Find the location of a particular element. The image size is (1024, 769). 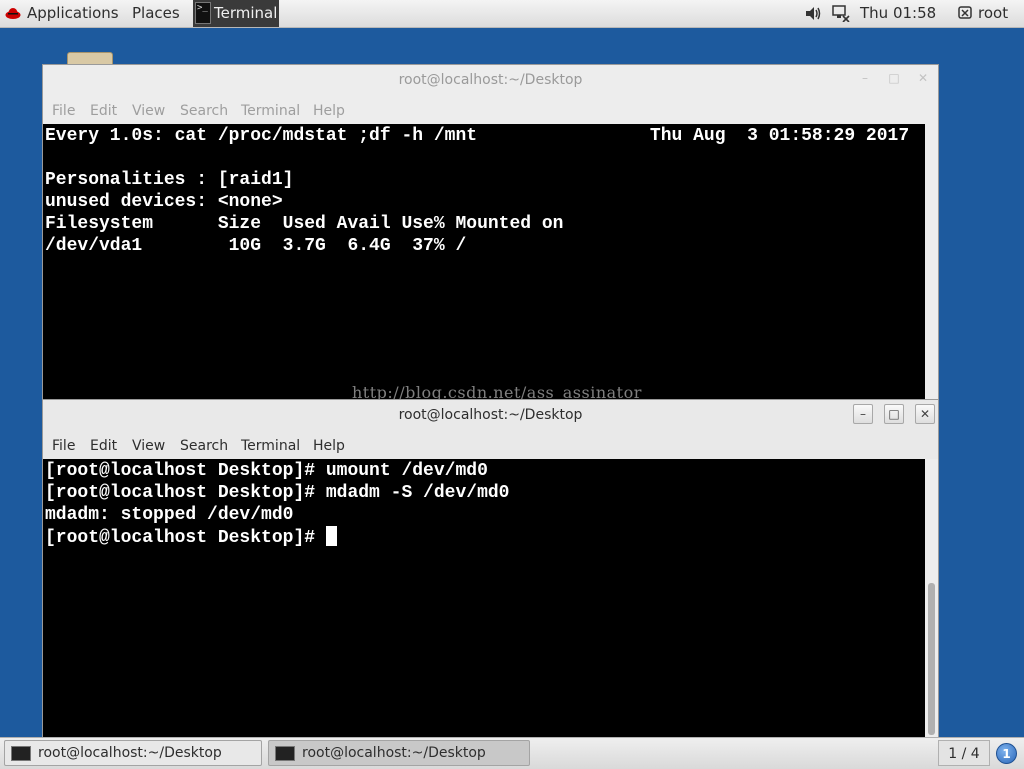

volume-icon is located at coordinates (813, 13).